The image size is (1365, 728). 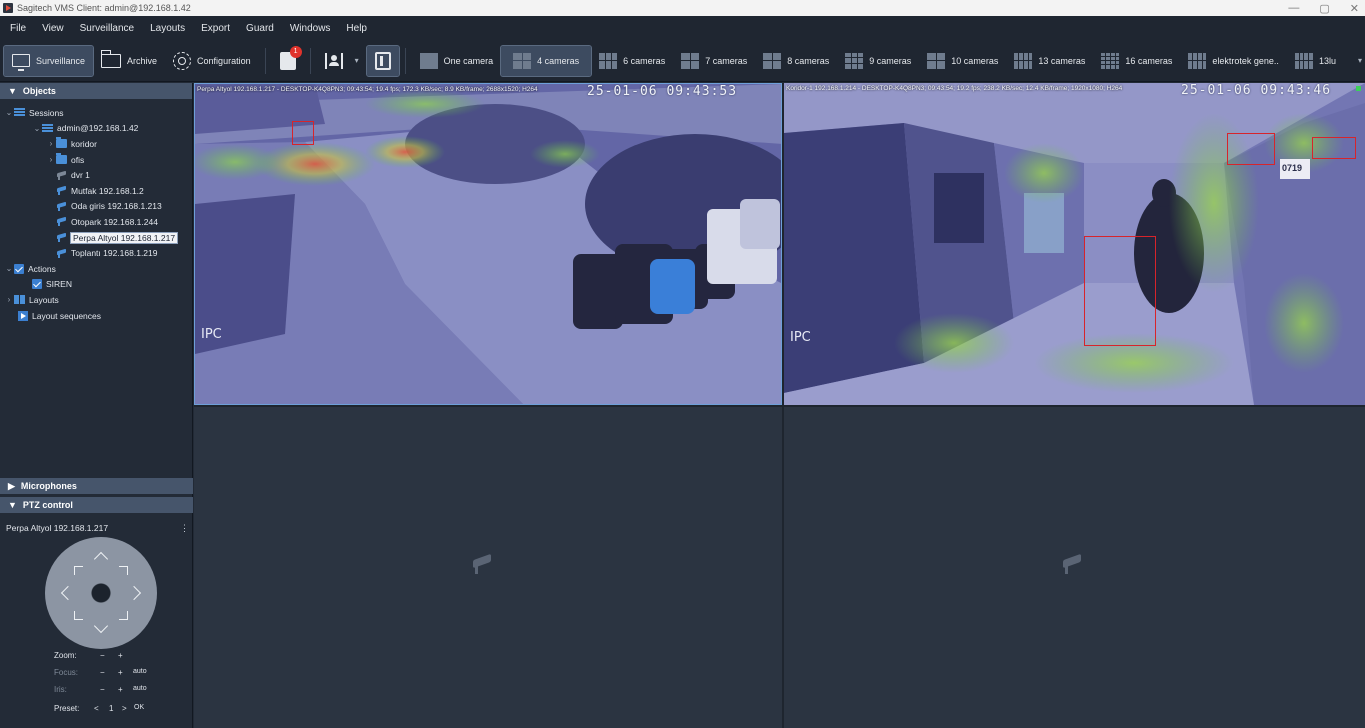 I want to click on tree-camera-perpa: Perpa Altyol 192.168.1.217, so click(x=96, y=238).